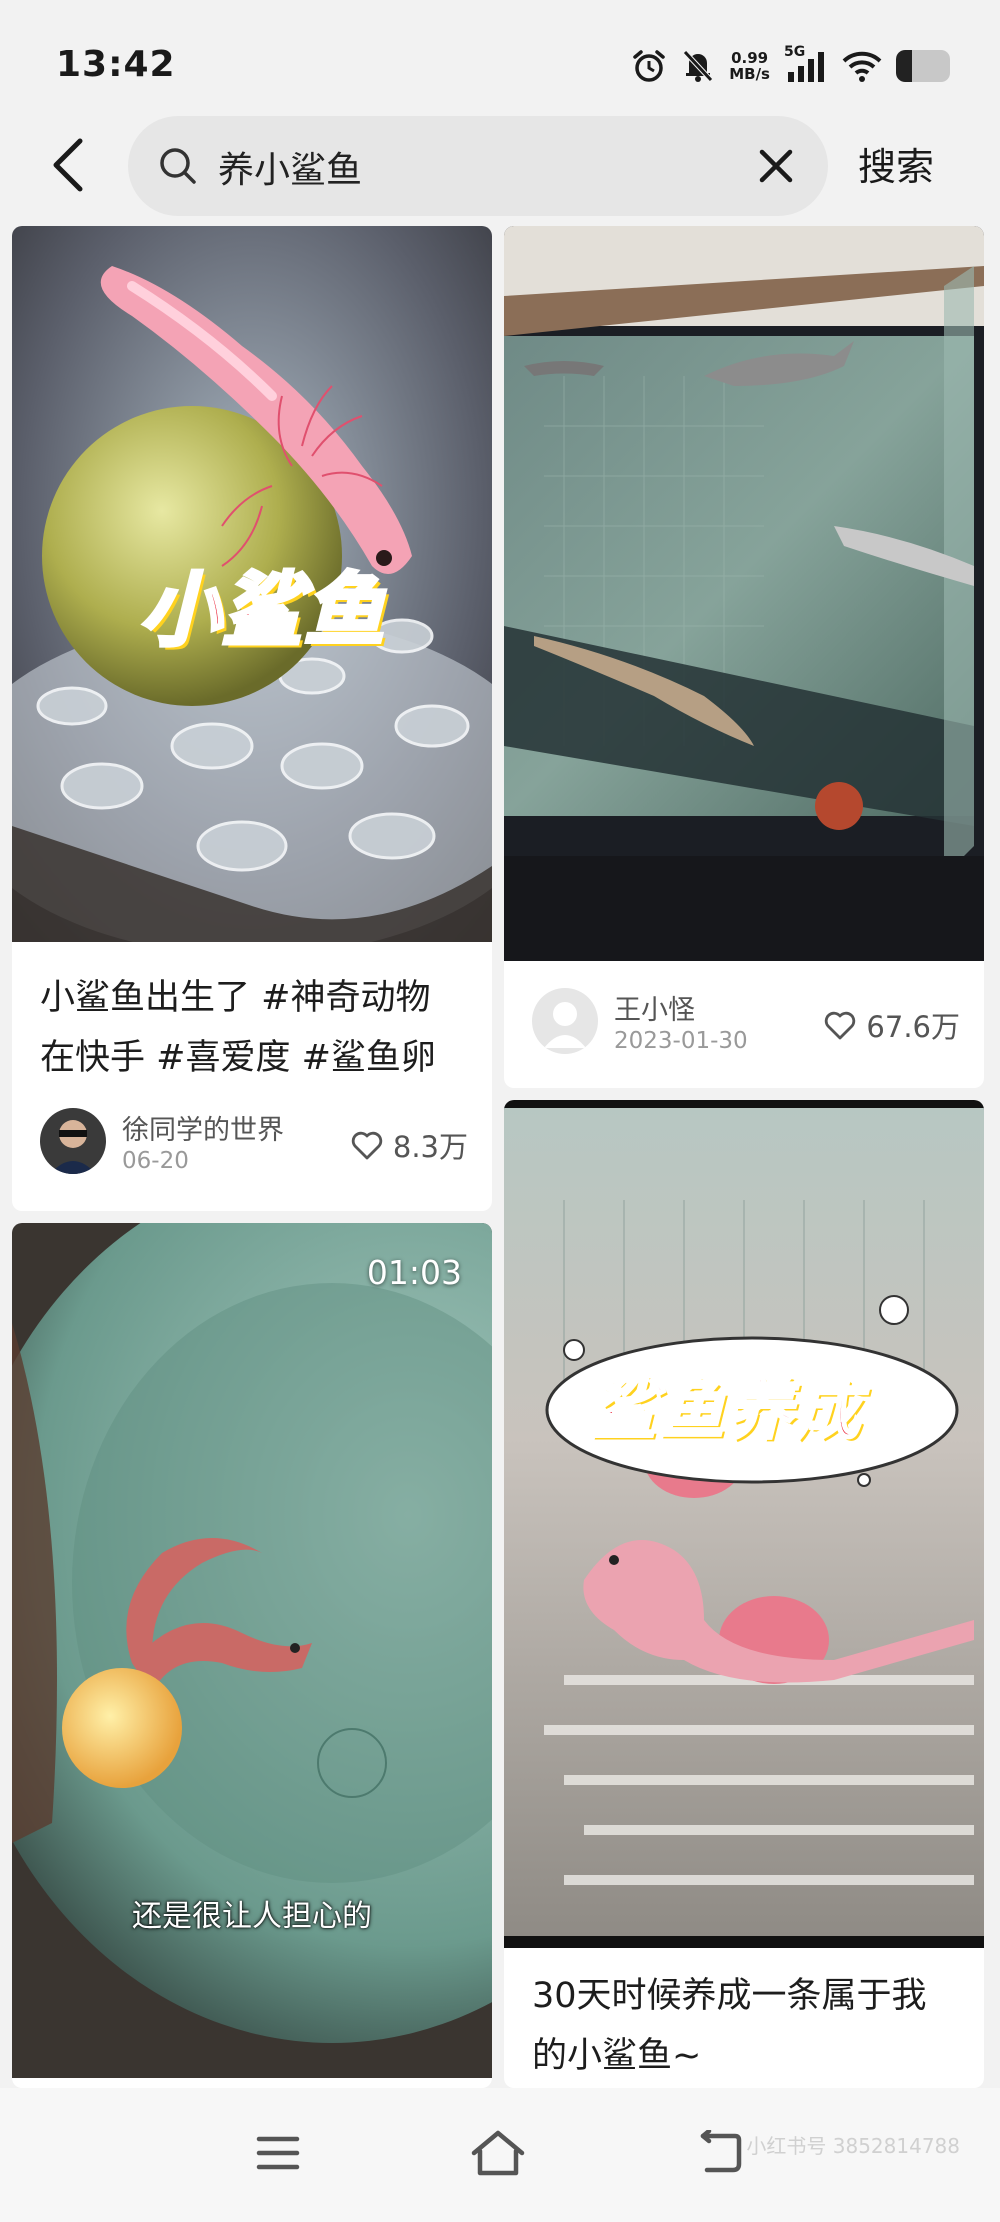  What do you see at coordinates (896, 163) in the screenshot?
I see `search-button: 搜索` at bounding box center [896, 163].